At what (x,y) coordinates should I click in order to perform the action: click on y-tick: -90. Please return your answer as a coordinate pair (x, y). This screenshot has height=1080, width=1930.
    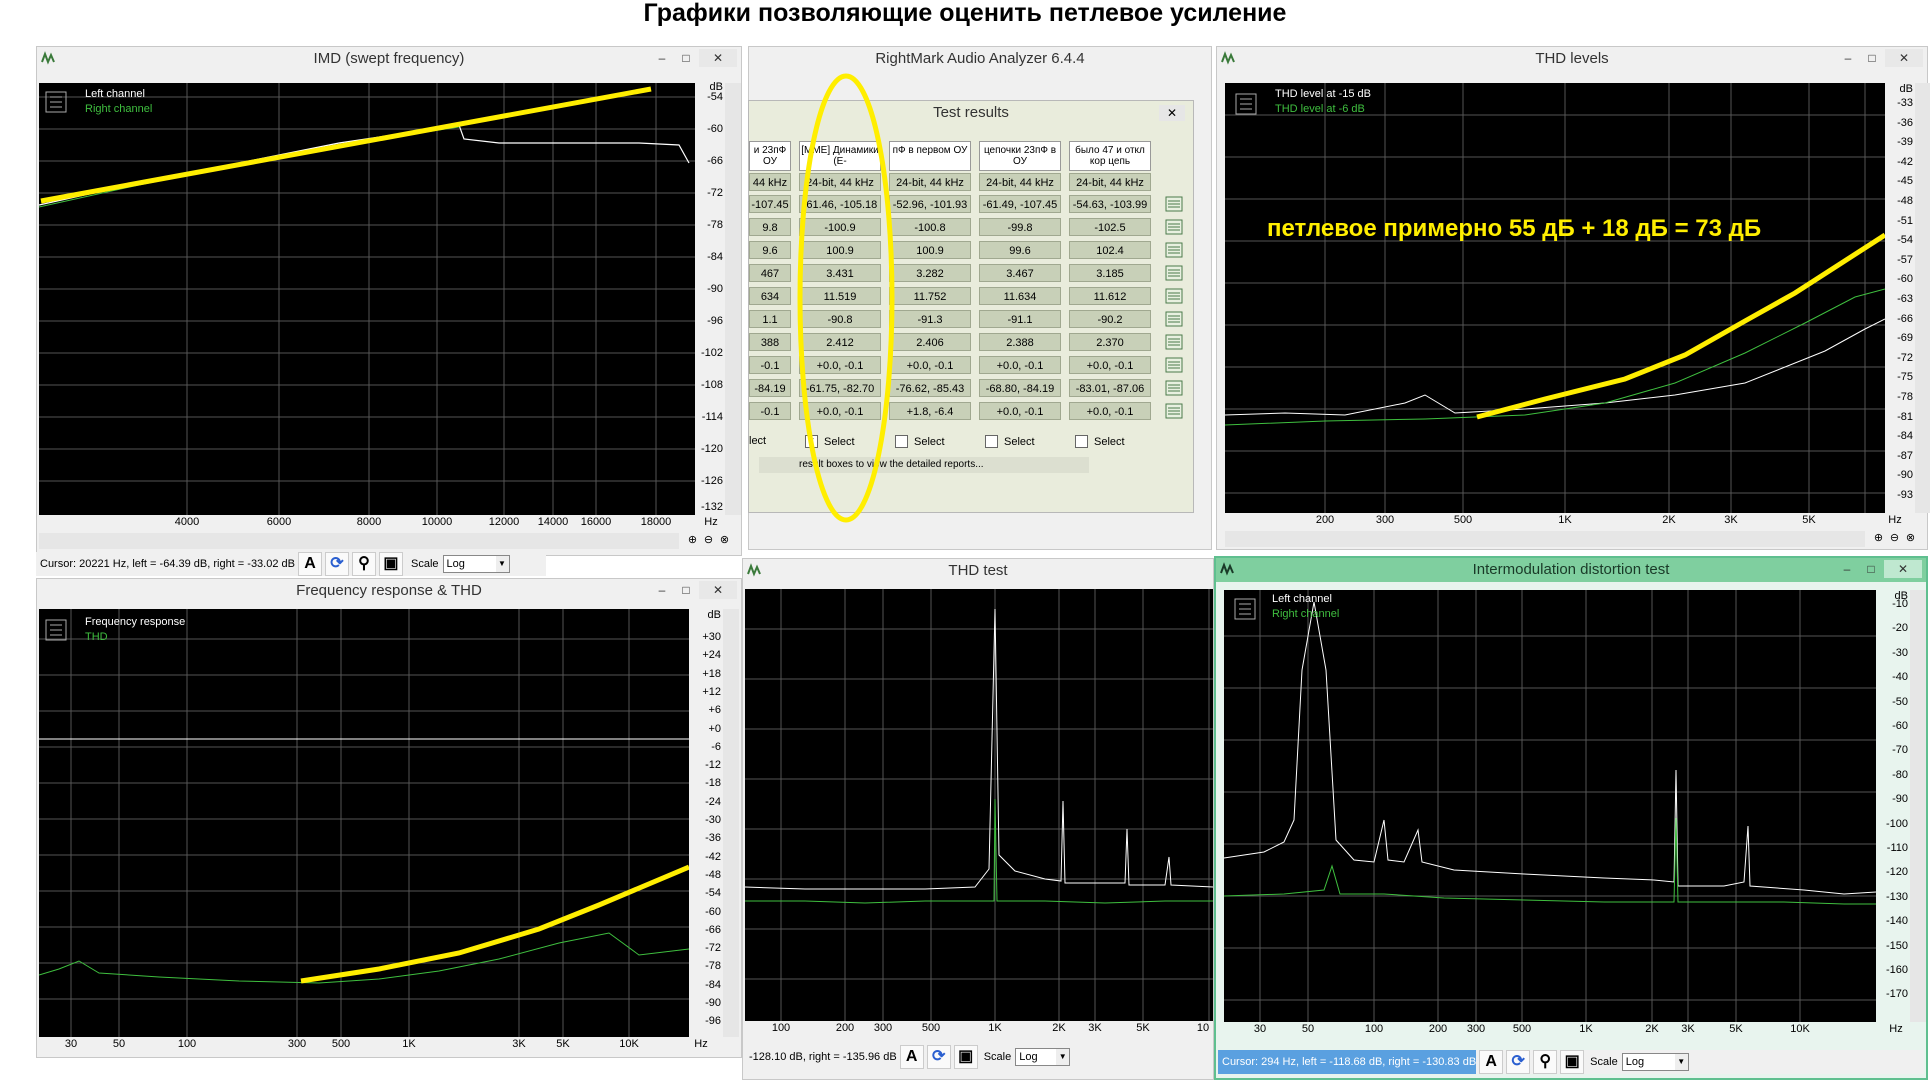
    Looking at the image, I should click on (1905, 475).